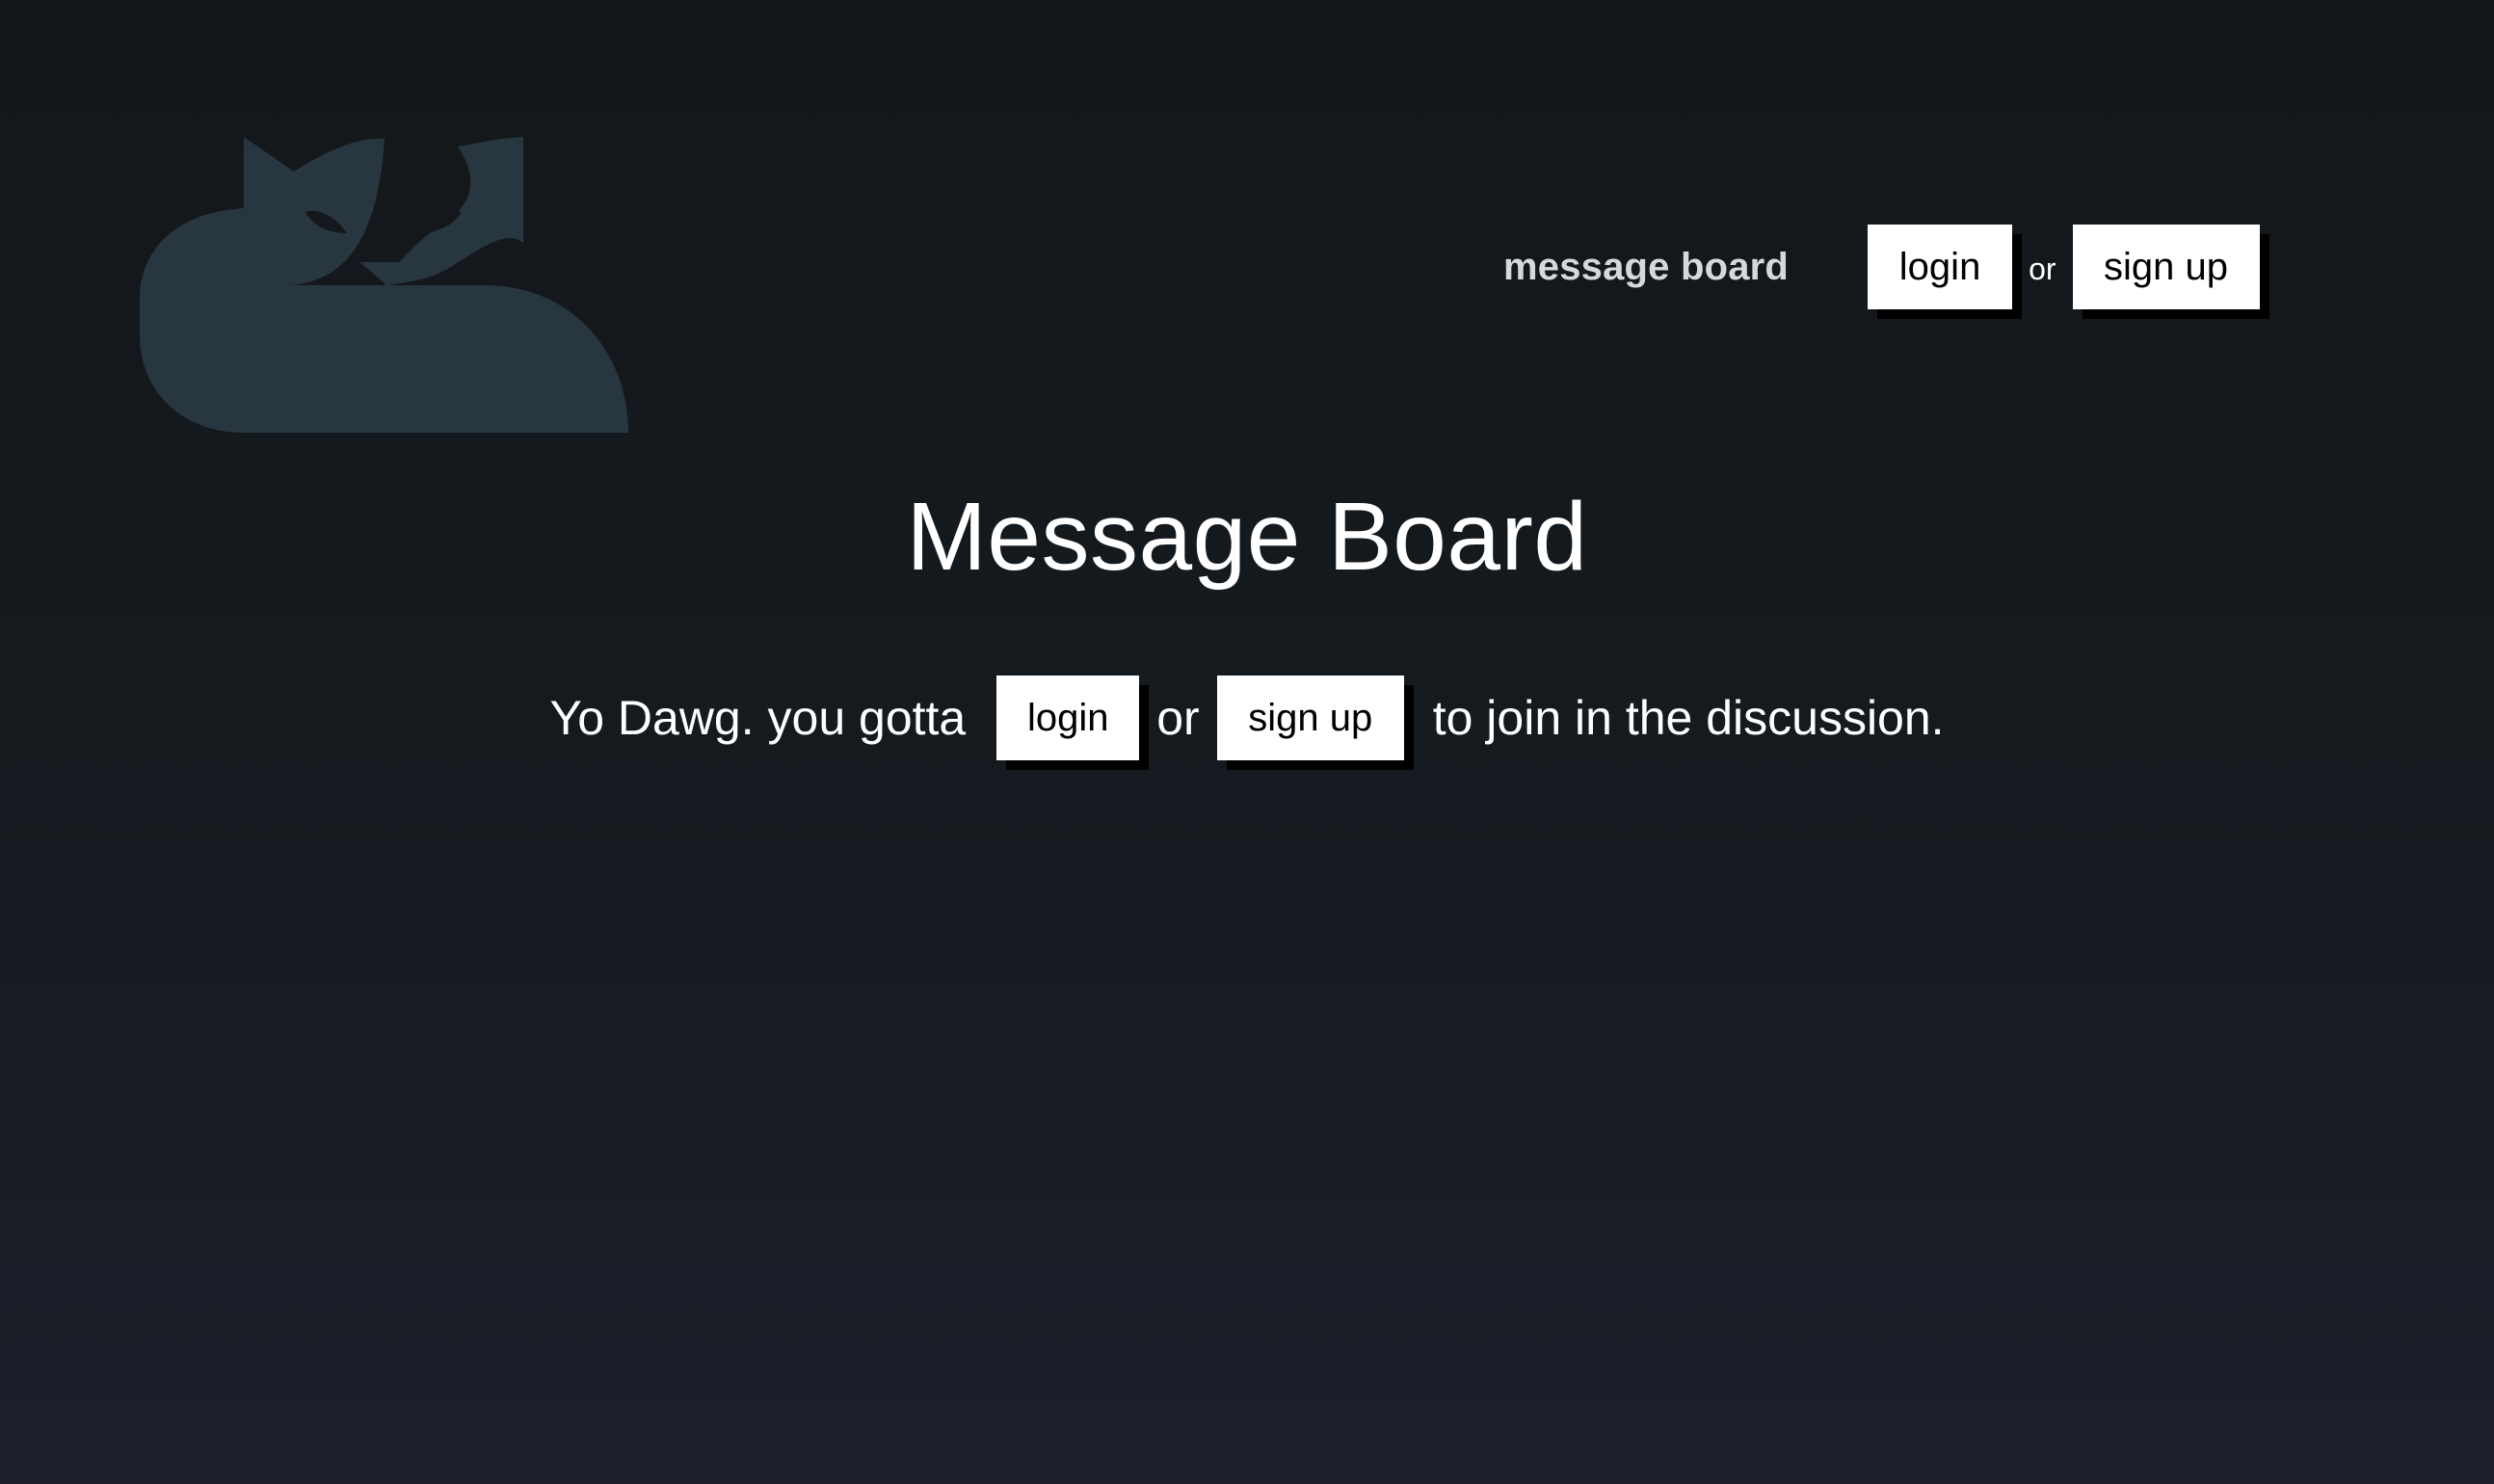  What do you see at coordinates (1941, 267) in the screenshot?
I see `nav-login-button: login` at bounding box center [1941, 267].